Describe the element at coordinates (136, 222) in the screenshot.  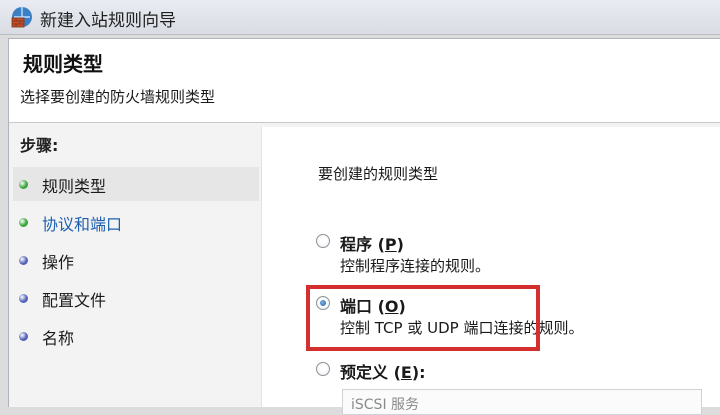
I see `step-protocol-ports: 协议和端口` at that location.